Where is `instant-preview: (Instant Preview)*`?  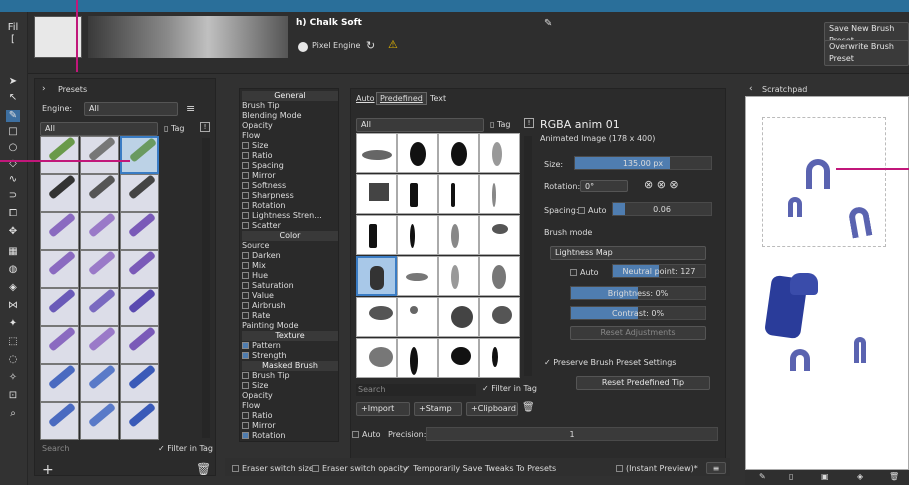
instant-preview: (Instant Preview)* is located at coordinates (657, 468).